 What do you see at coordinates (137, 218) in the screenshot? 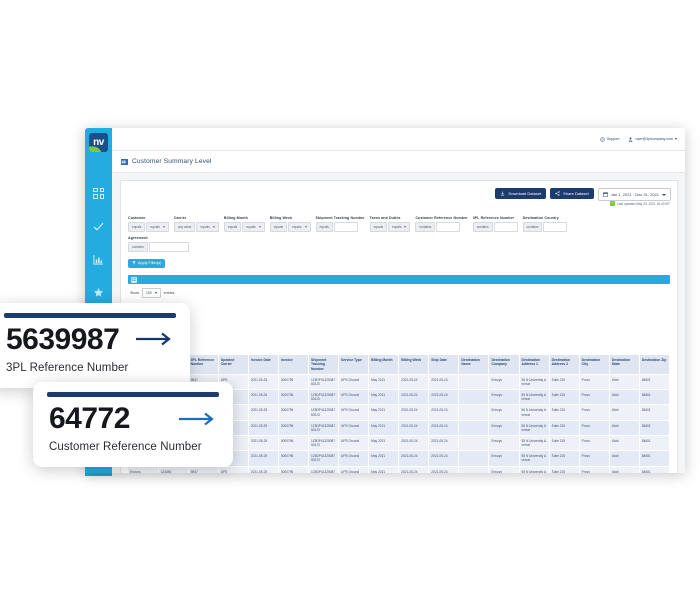
I see `filter-label: Customer` at bounding box center [137, 218].